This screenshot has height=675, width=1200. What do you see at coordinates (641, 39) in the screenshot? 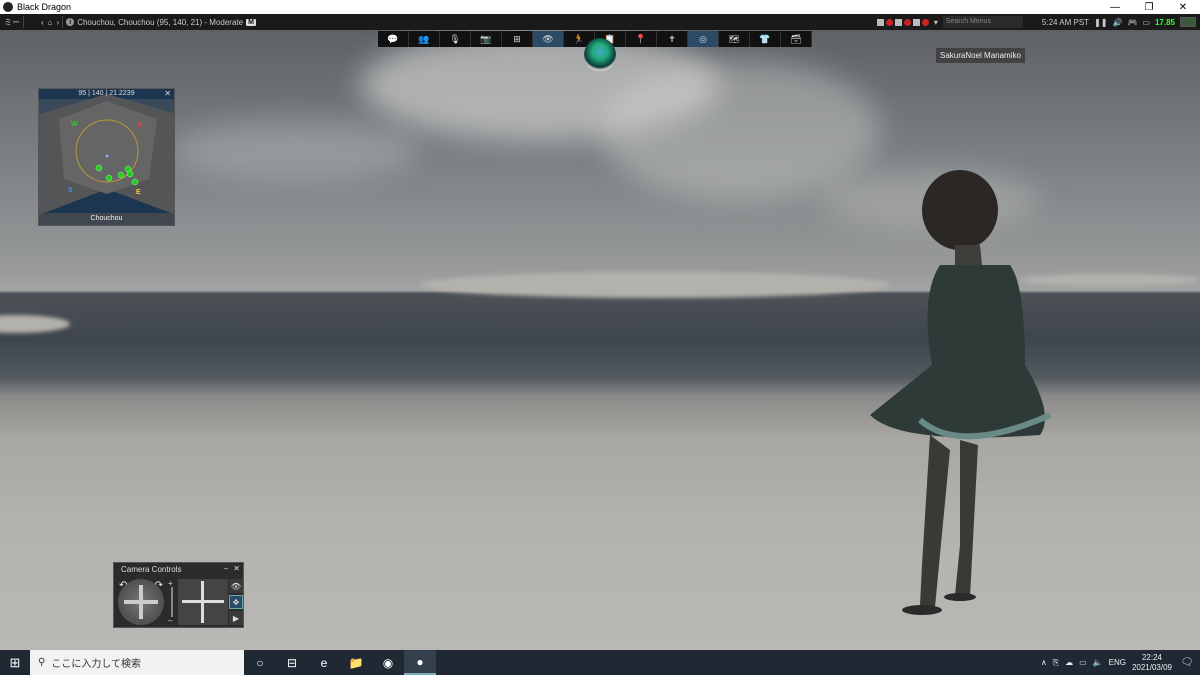
I see `map-pin-icon: 📍` at bounding box center [641, 39].